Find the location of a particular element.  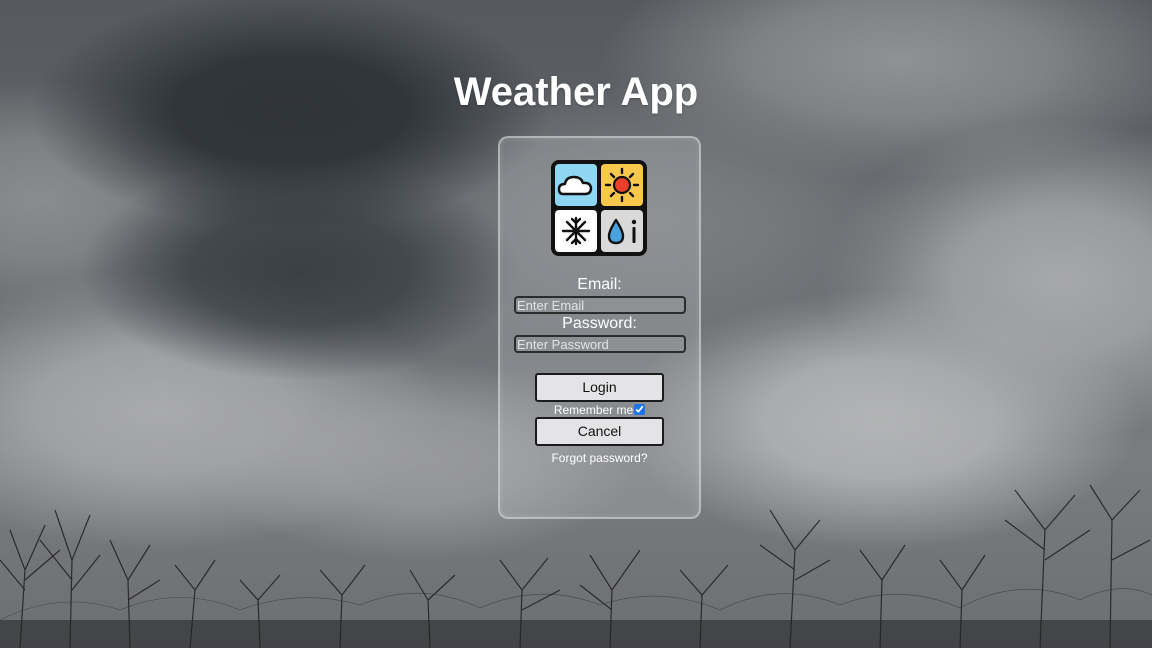

email-label: Email: is located at coordinates (599, 284).